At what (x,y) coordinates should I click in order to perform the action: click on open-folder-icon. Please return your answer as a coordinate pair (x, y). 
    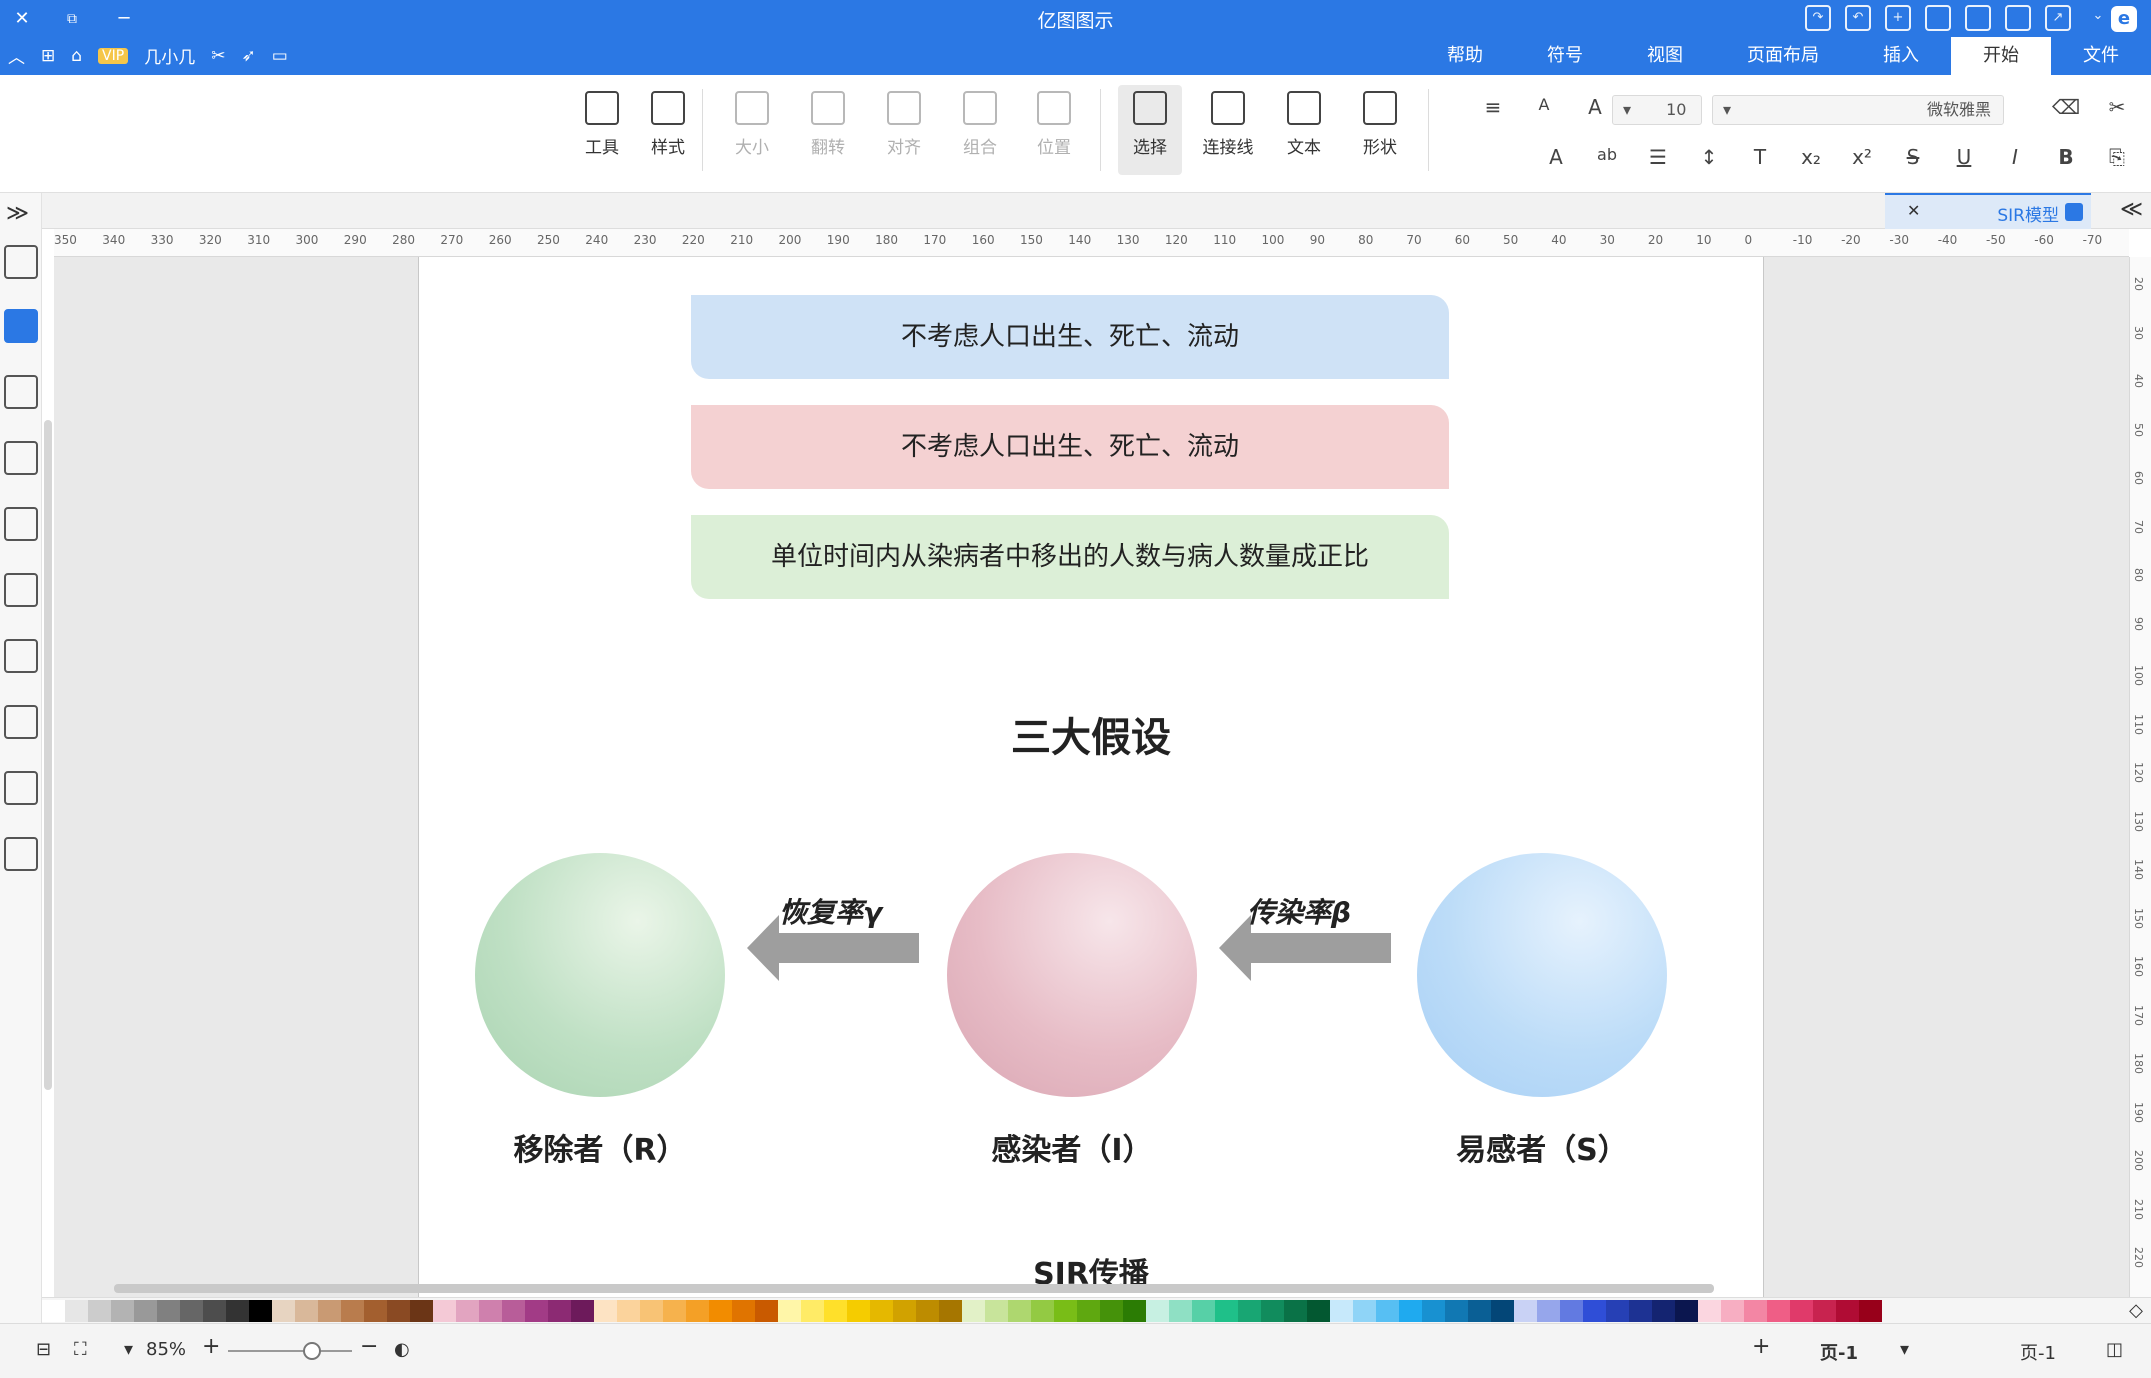
    Looking at the image, I should click on (1938, 18).